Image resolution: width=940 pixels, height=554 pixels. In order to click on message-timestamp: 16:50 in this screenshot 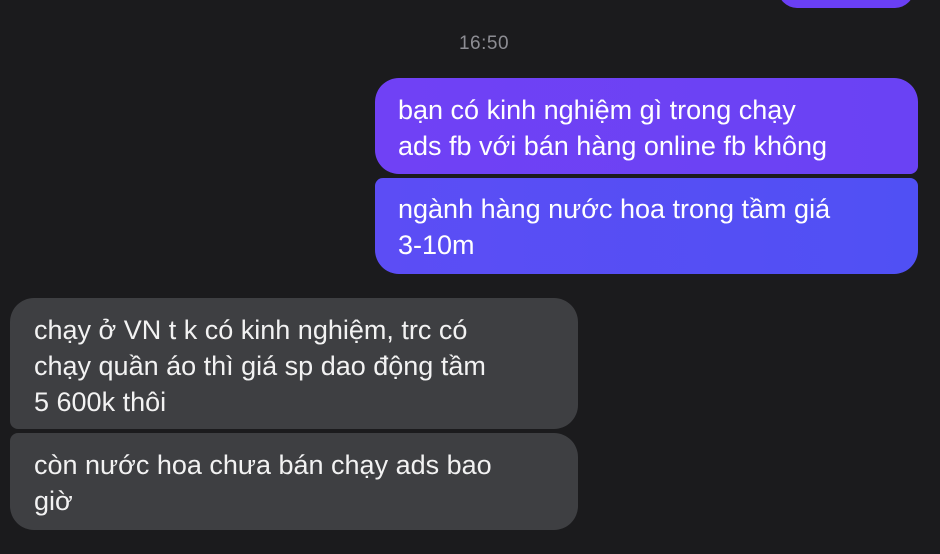, I will do `click(484, 43)`.